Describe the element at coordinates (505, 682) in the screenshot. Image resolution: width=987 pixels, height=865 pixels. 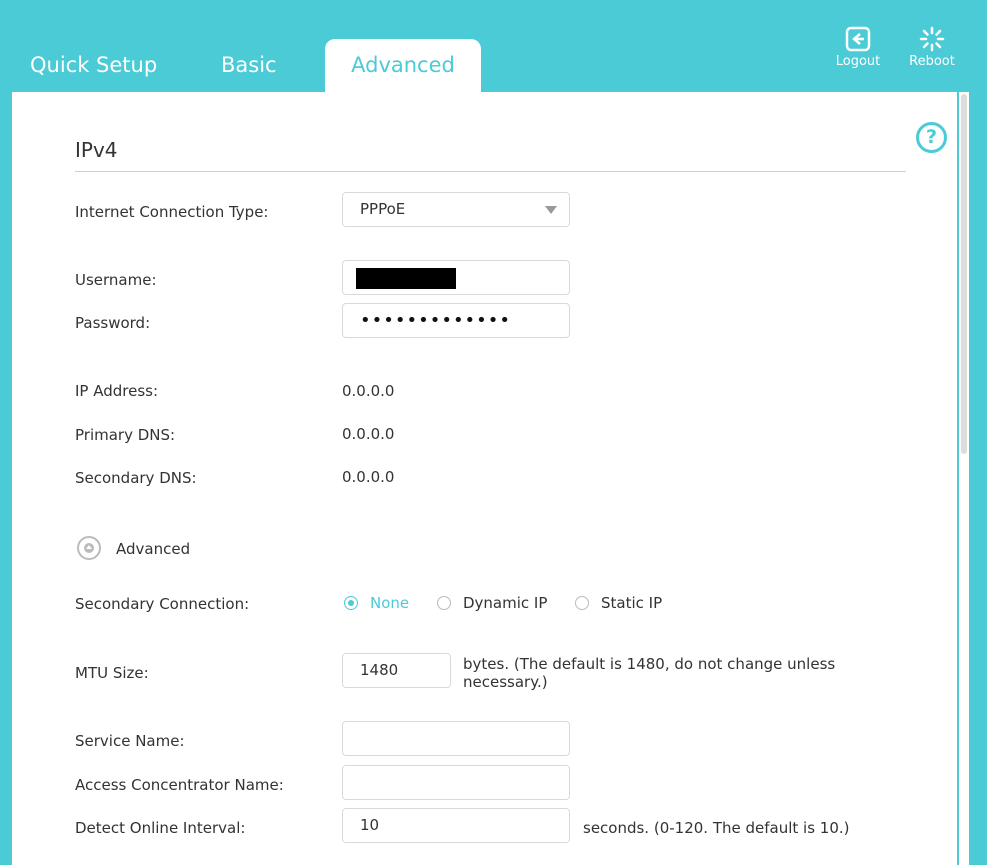
I see `mtu-note-line2: necessary.)` at that location.